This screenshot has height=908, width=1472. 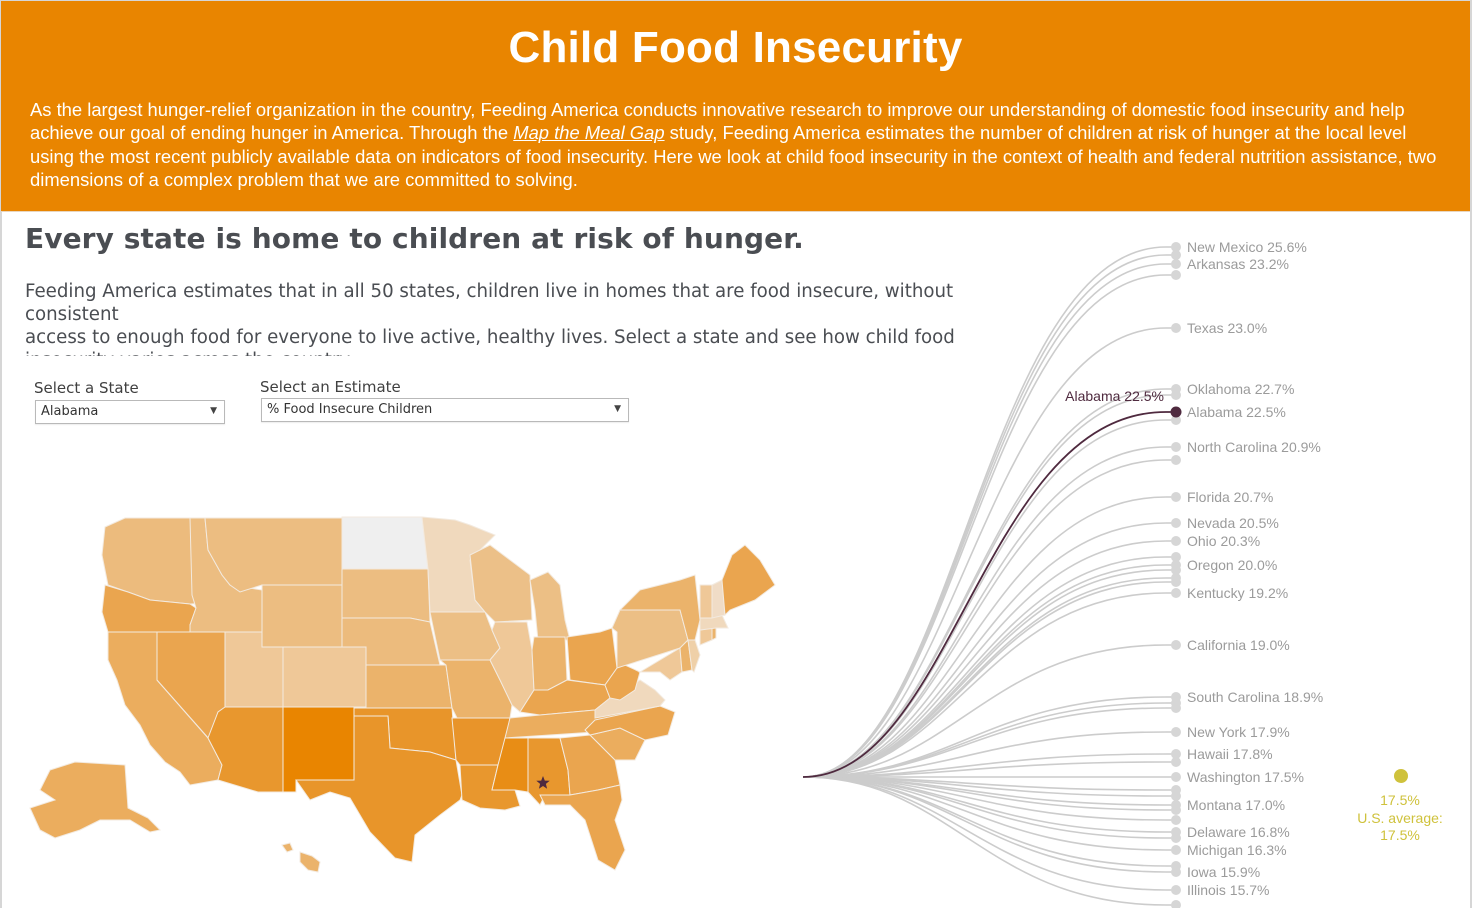 What do you see at coordinates (1176, 541) in the screenshot?
I see `endpoint-dot-ohio` at bounding box center [1176, 541].